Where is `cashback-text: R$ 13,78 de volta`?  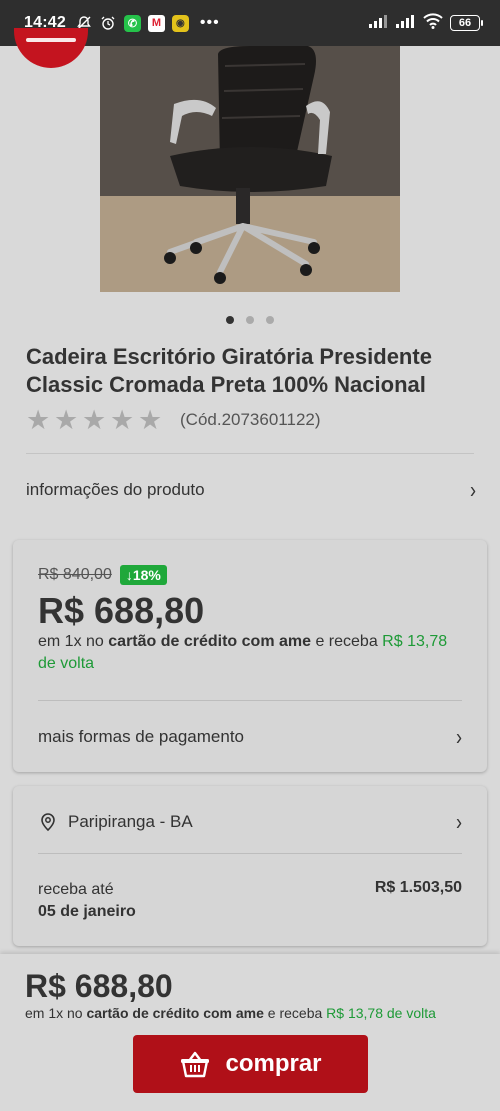
cashback-text: R$ 13,78 de volta is located at coordinates (381, 1013).